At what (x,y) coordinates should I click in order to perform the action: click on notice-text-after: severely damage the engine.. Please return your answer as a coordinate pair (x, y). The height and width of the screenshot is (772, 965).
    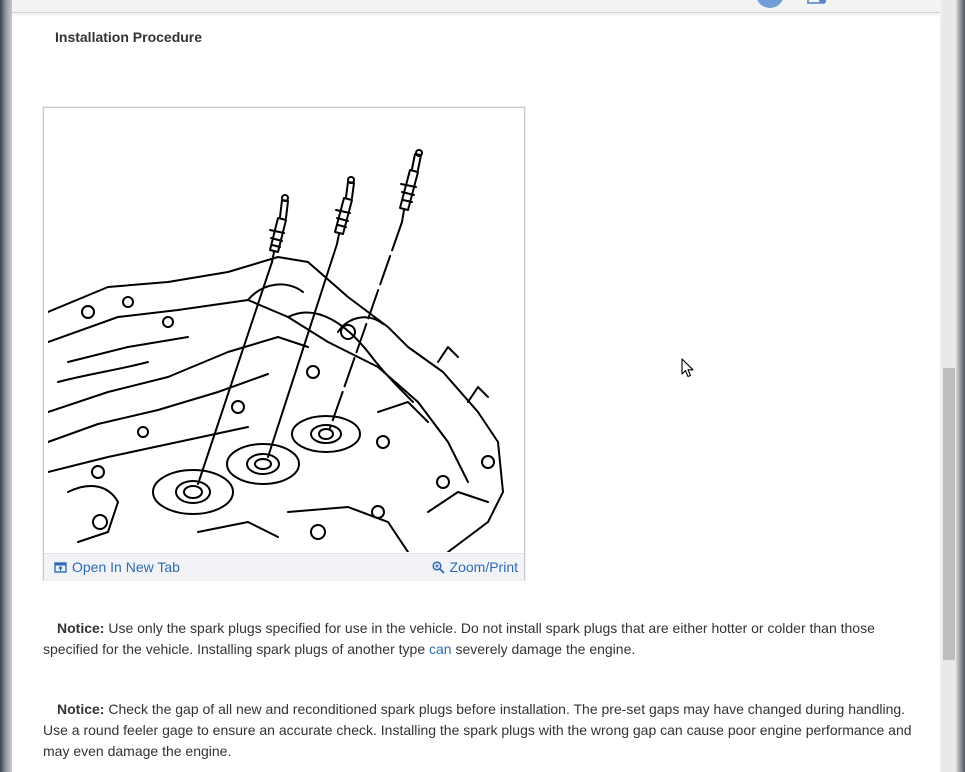
    Looking at the image, I should click on (543, 649).